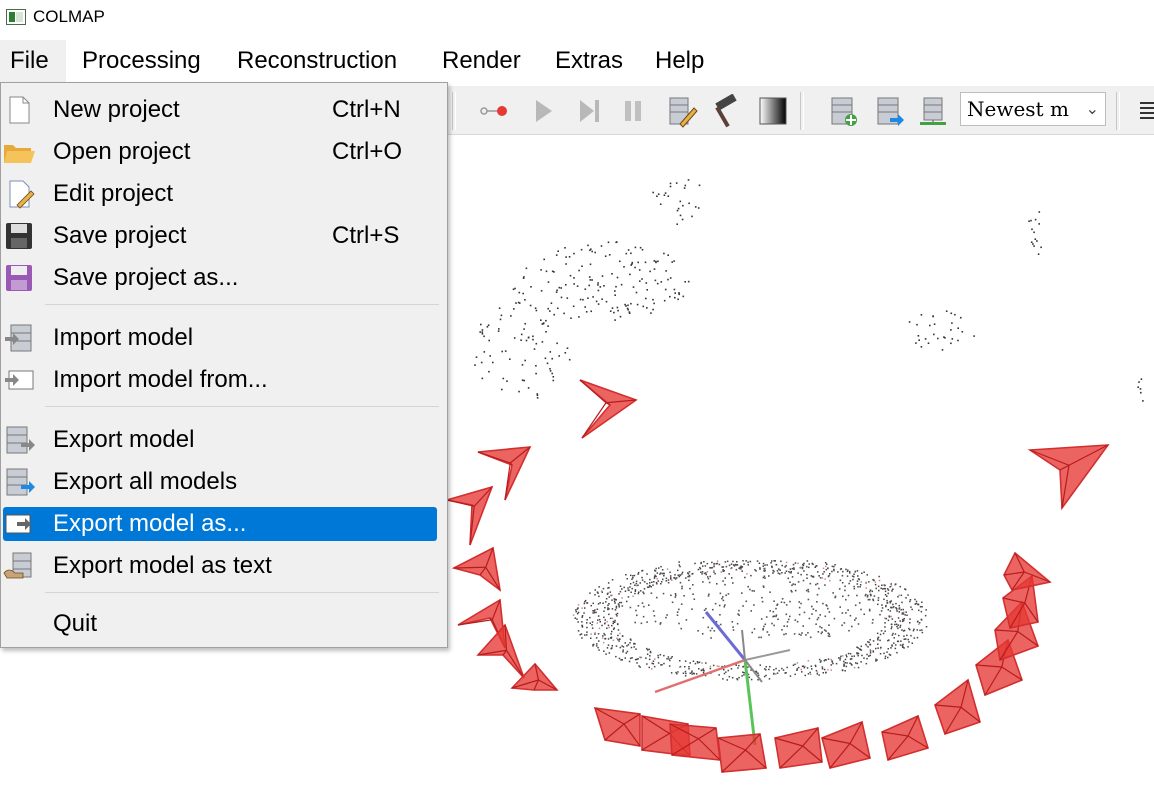 Image resolution: width=1154 pixels, height=812 pixels. Describe the element at coordinates (122, 151) in the screenshot. I see `menu-item-label: Open project` at that location.